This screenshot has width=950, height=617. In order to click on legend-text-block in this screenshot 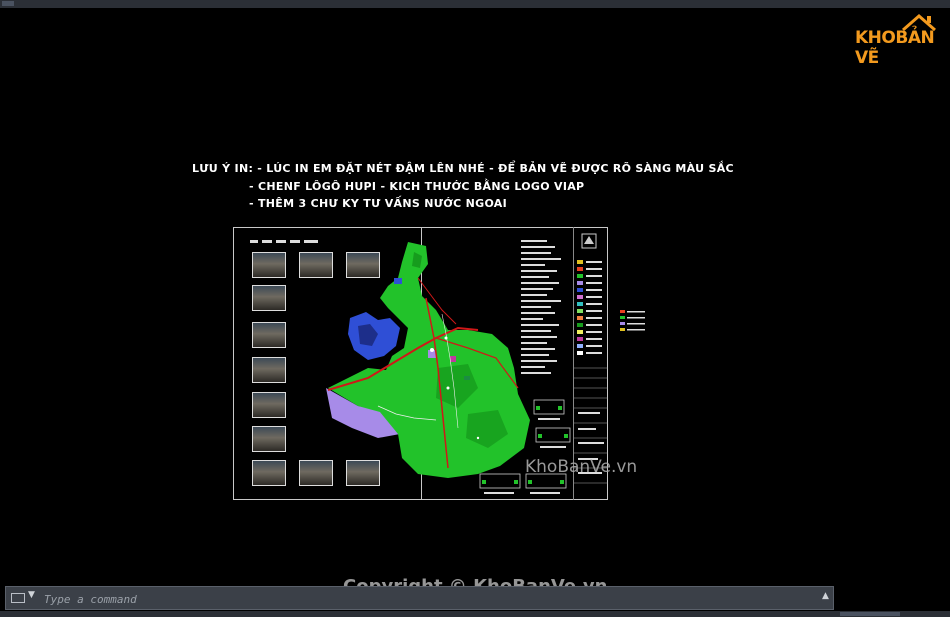, I will do `click(541, 307)`.